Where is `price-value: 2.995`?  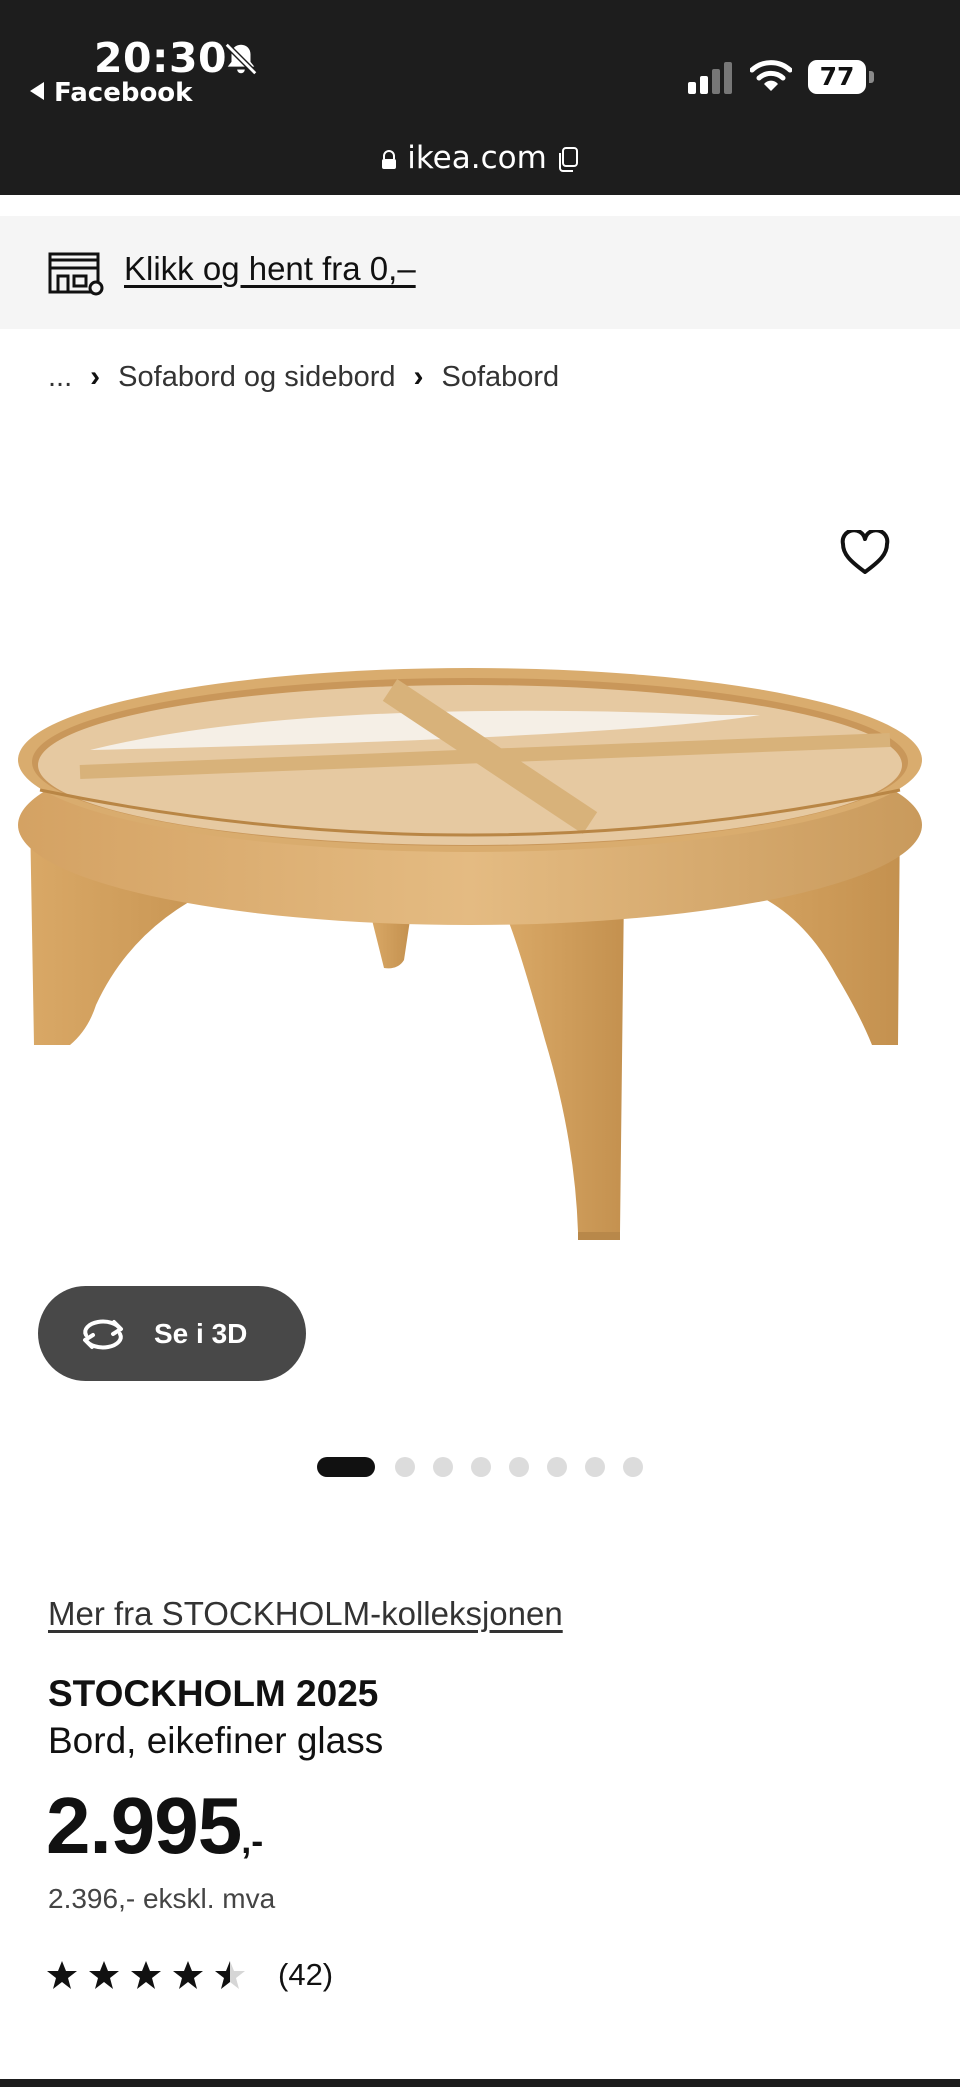
price-value: 2.995 is located at coordinates (144, 1825).